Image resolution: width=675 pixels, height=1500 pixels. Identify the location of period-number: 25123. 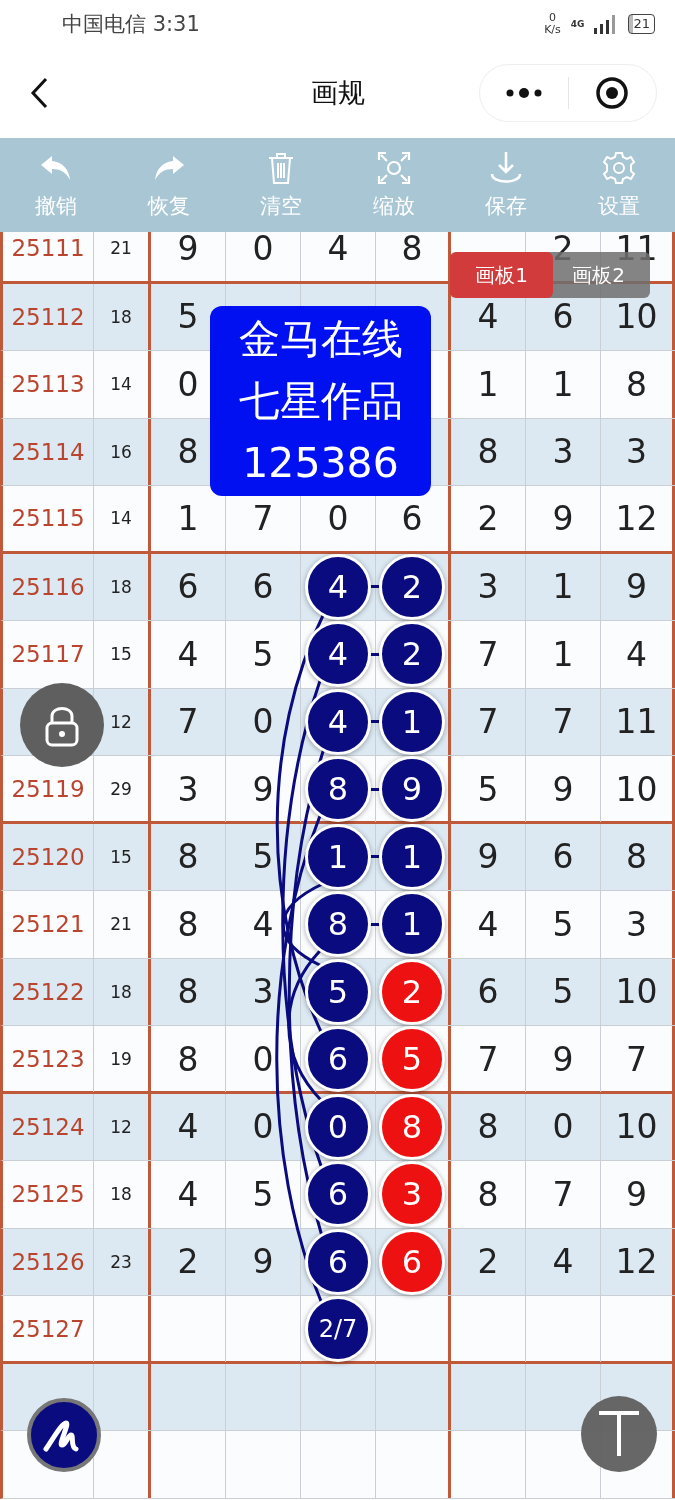
(48, 1059).